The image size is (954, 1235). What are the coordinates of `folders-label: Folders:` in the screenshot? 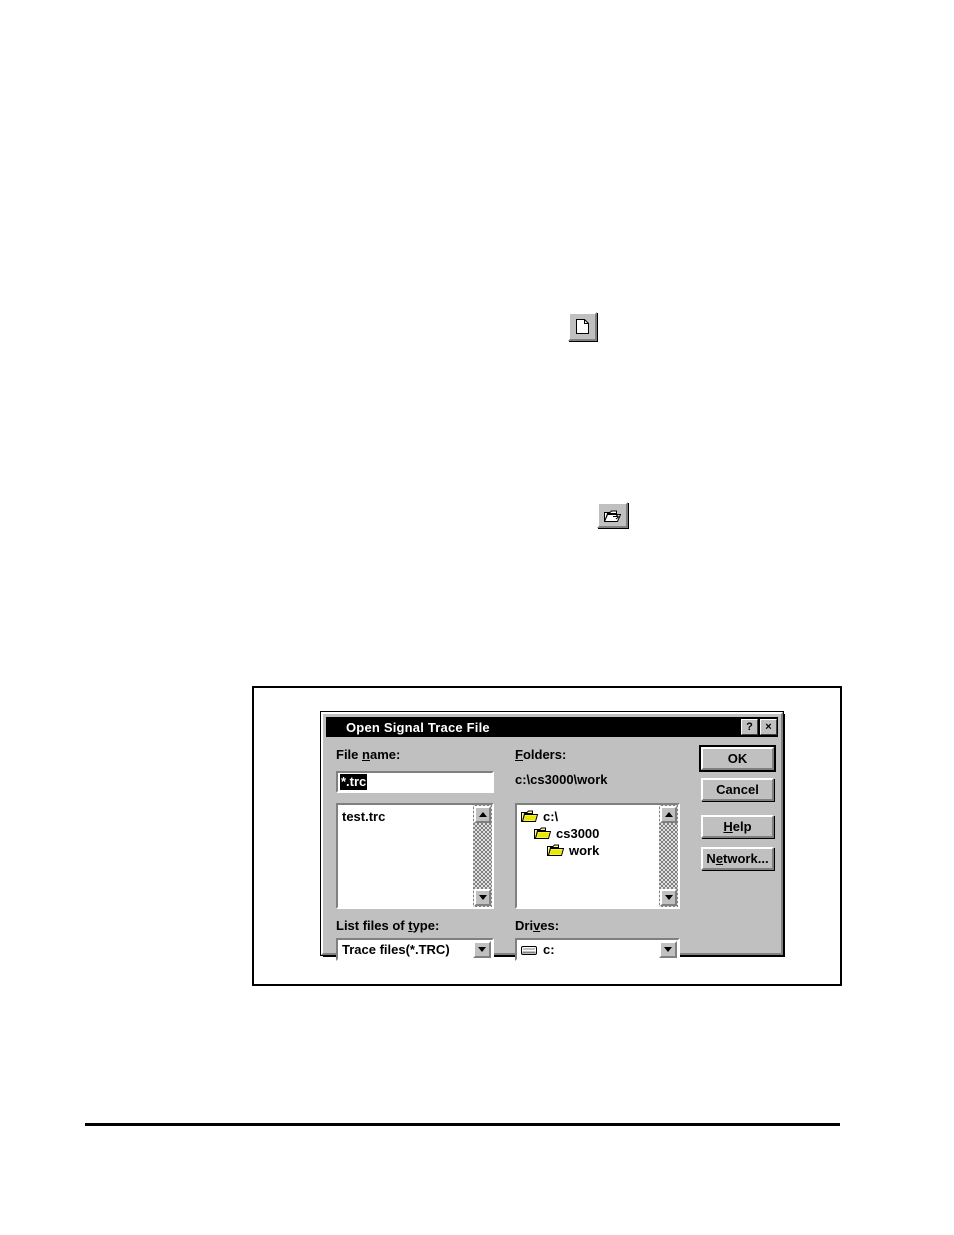 It's located at (541, 754).